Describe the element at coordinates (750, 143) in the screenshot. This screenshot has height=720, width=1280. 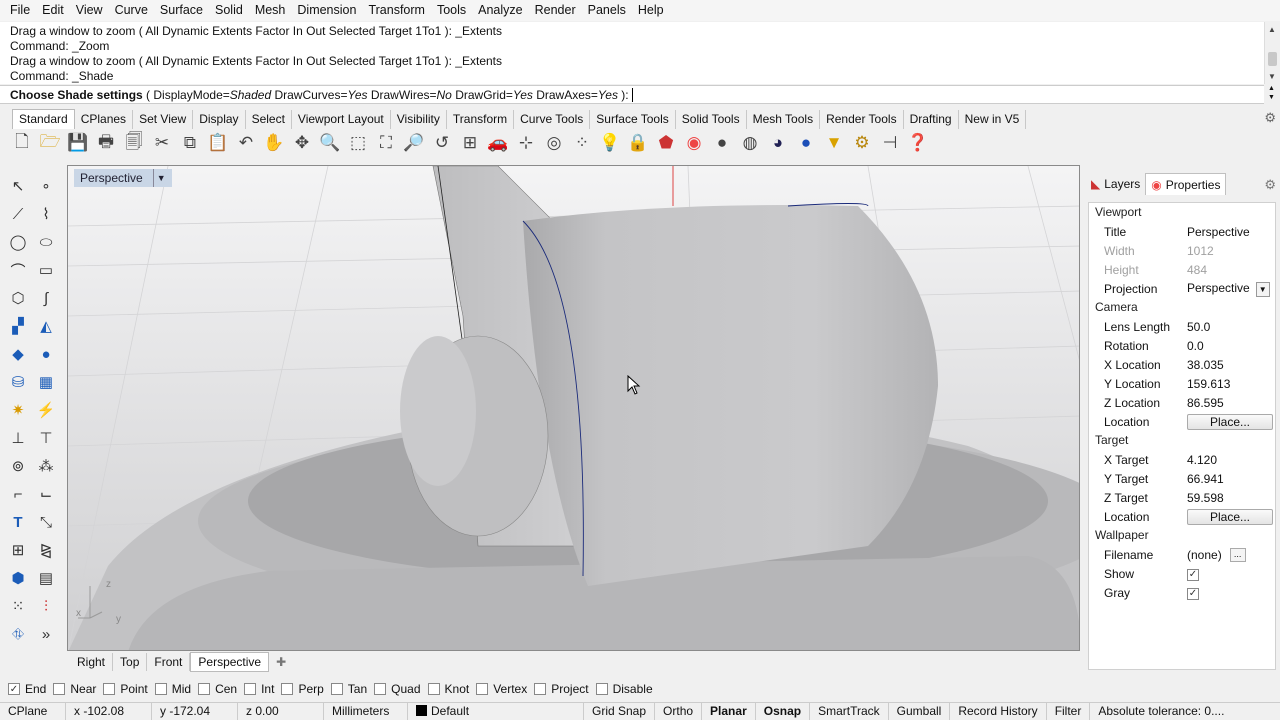
I see `rendered-sphere-icon: ◍` at that location.